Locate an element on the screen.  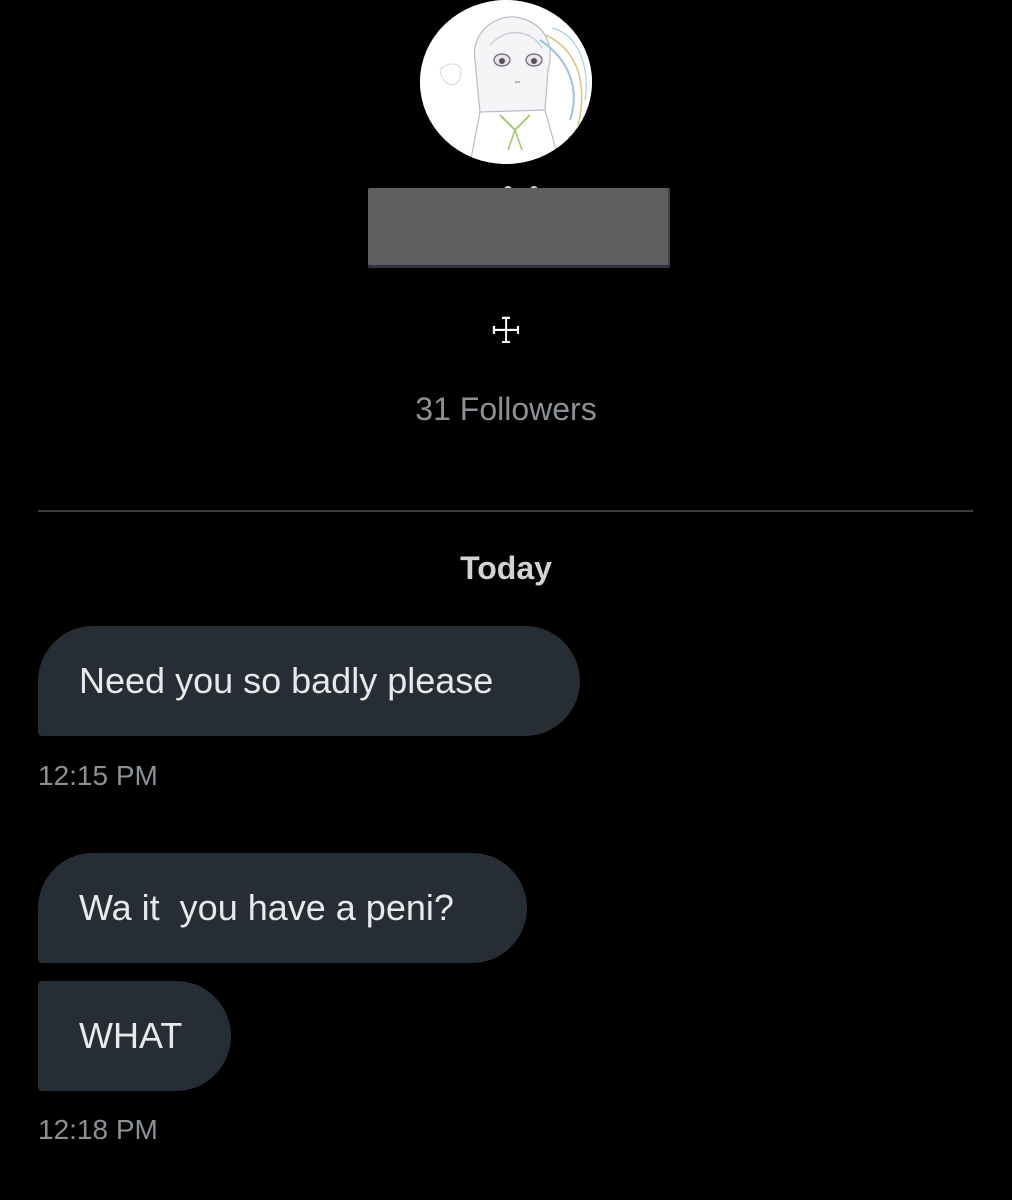
display-name-redaction is located at coordinates (519, 228).